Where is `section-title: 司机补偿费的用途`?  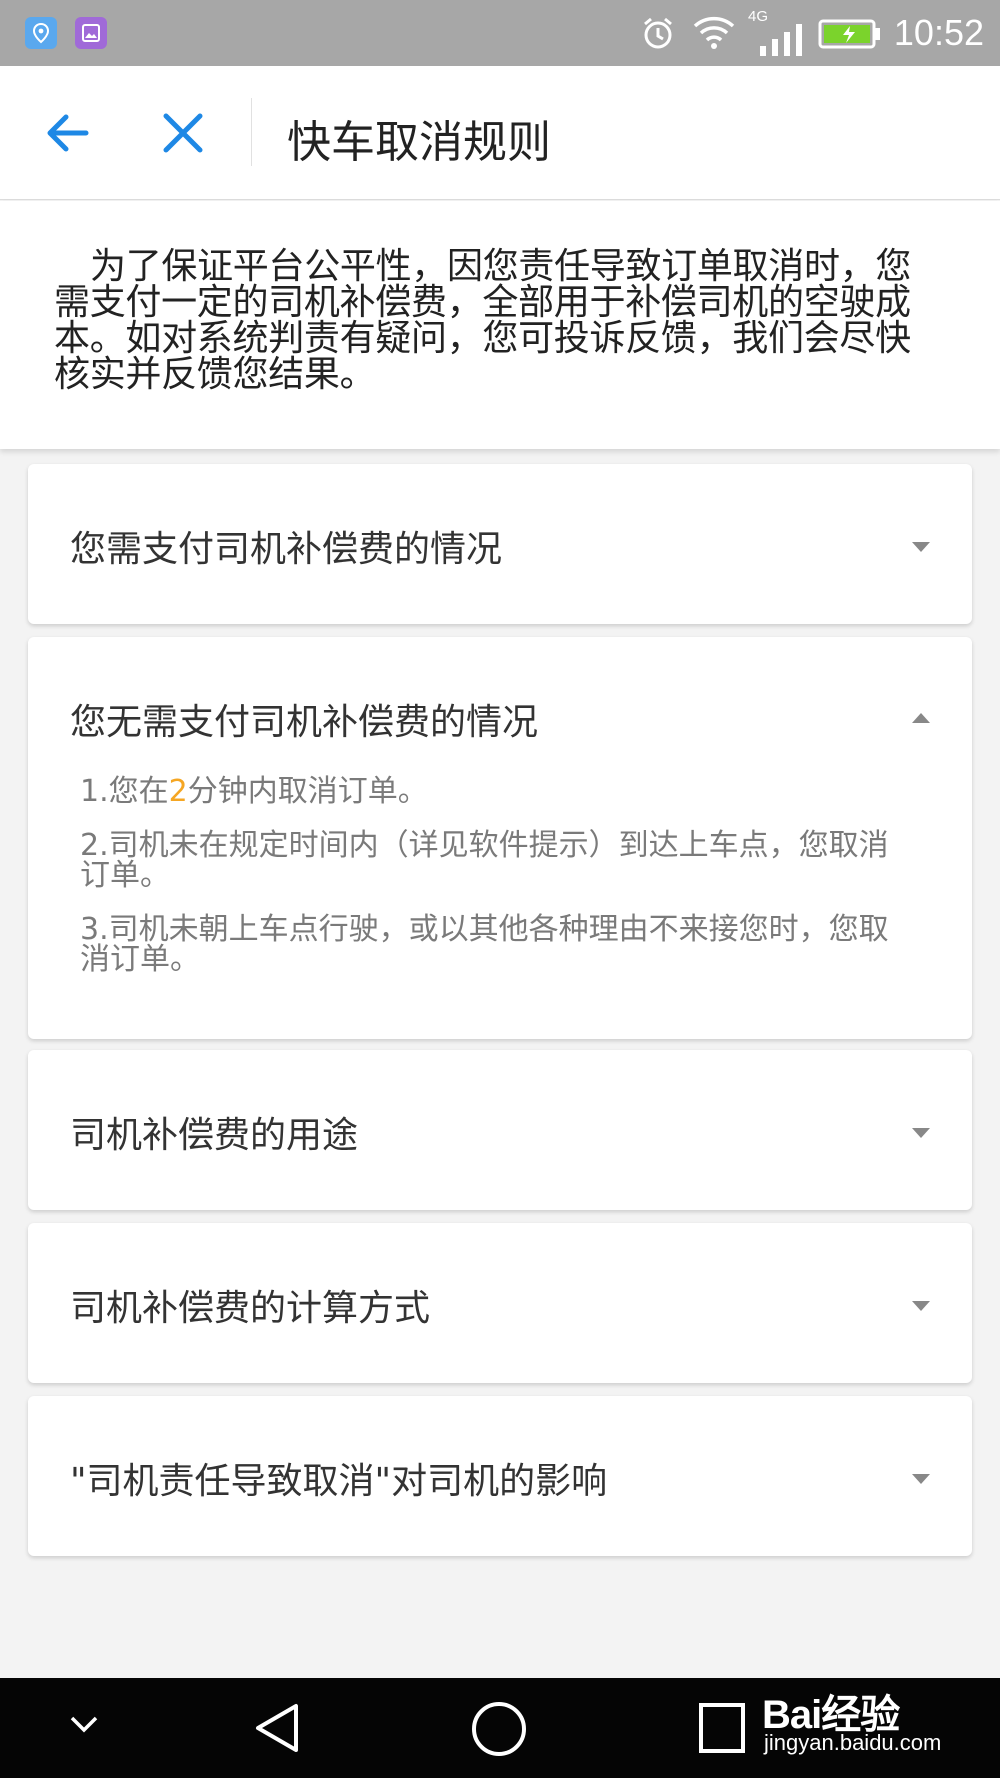 section-title: 司机补偿费的用途 is located at coordinates (214, 1135).